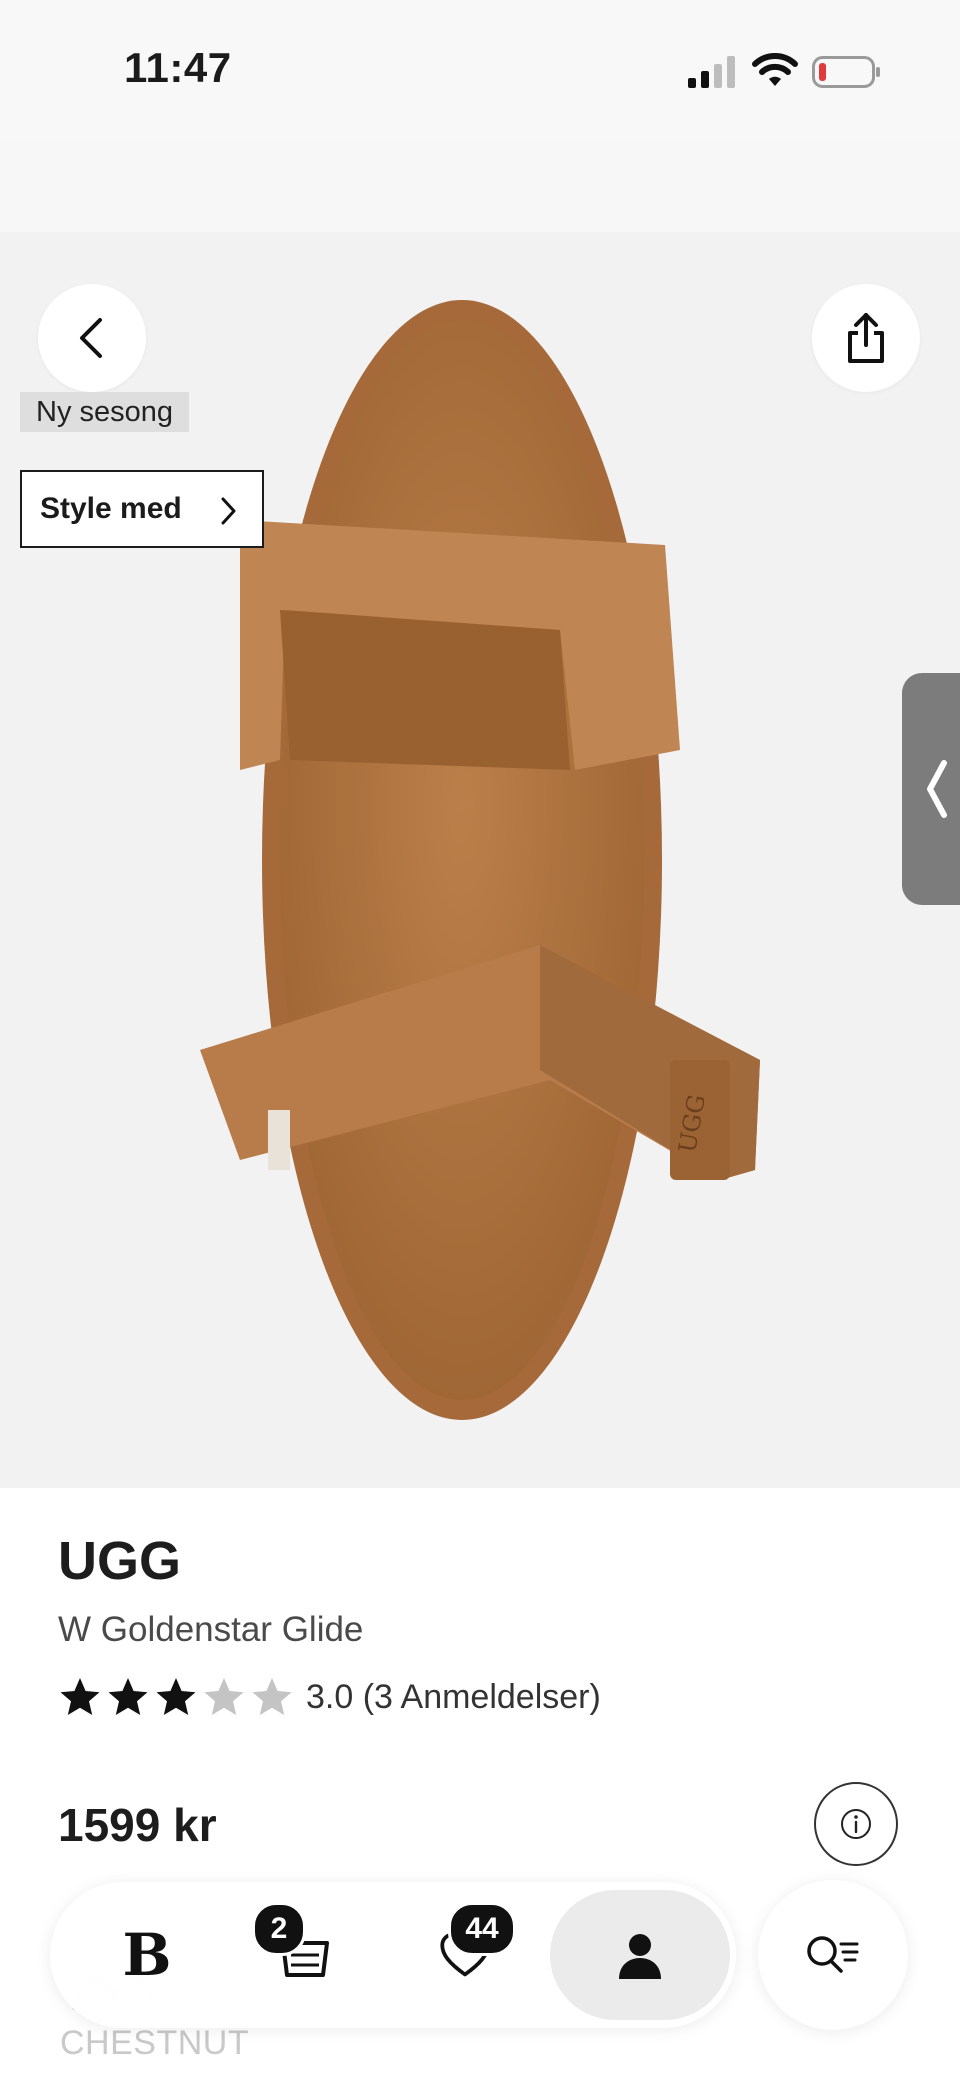  Describe the element at coordinates (155, 2043) in the screenshot. I see `color-label: CHESTNUT` at that location.